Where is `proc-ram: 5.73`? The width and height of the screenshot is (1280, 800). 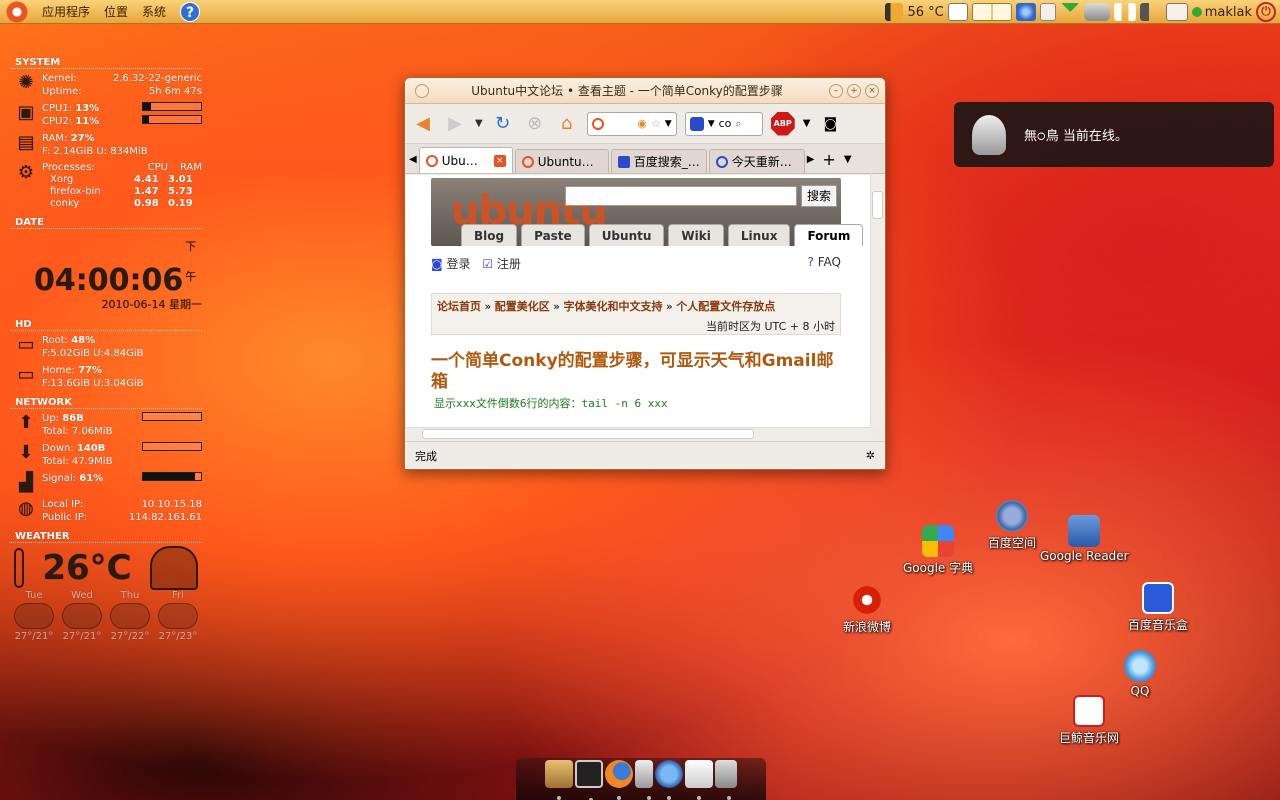
proc-ram: 5.73 is located at coordinates (180, 191).